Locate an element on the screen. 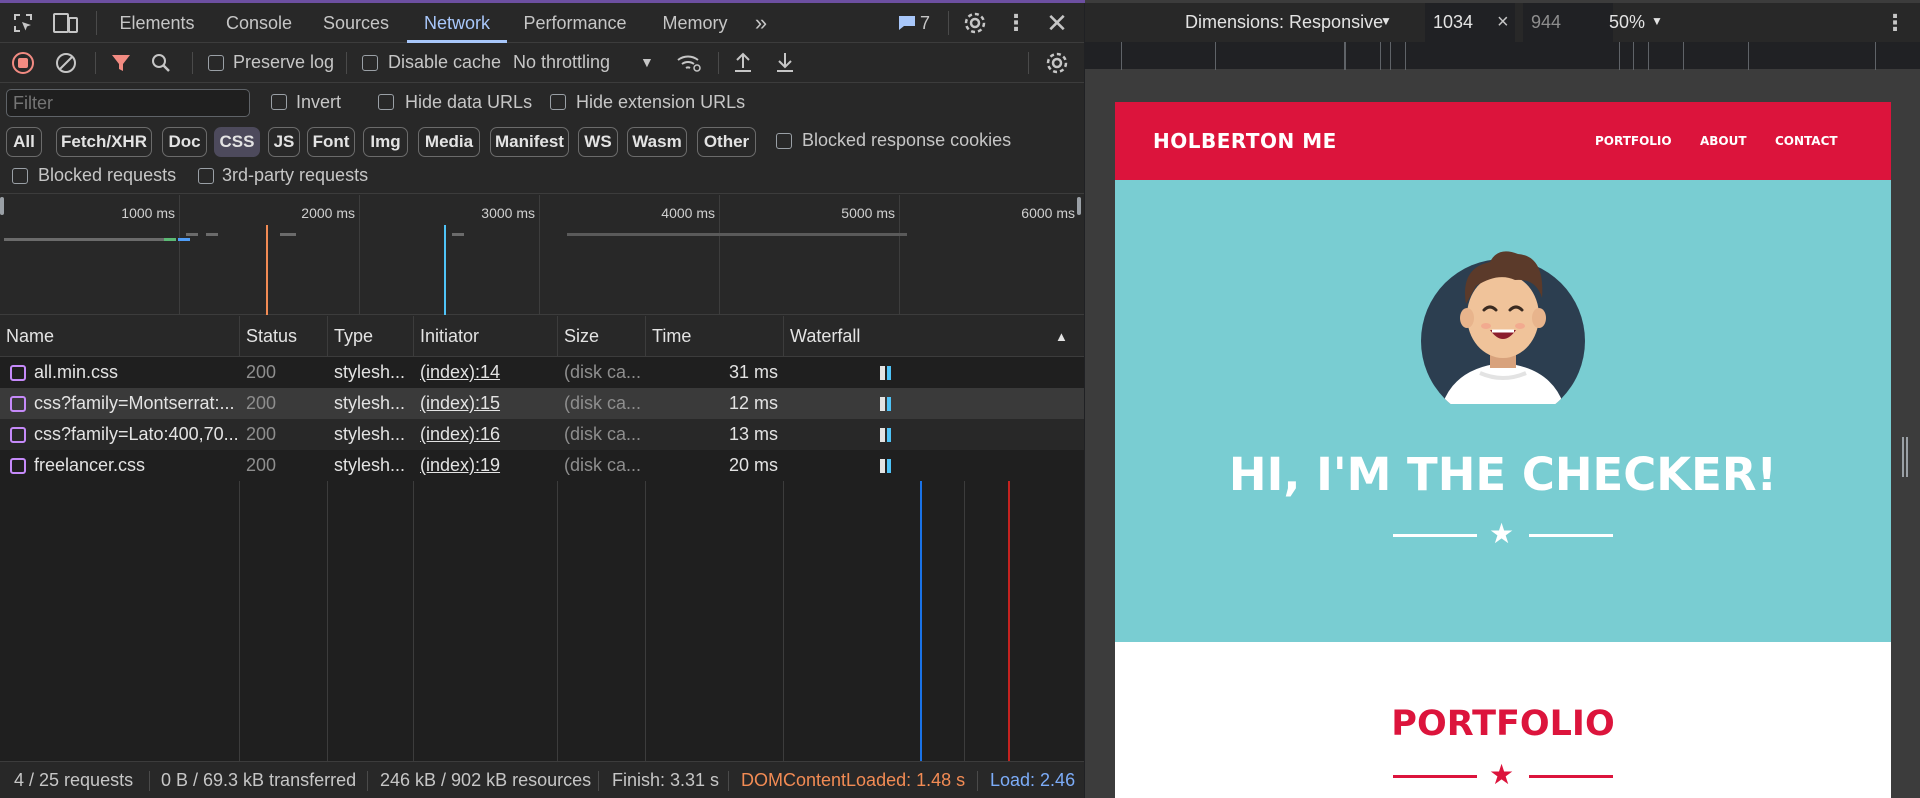 The height and width of the screenshot is (798, 1920). portfolio-divider-line is located at coordinates (1571, 776).